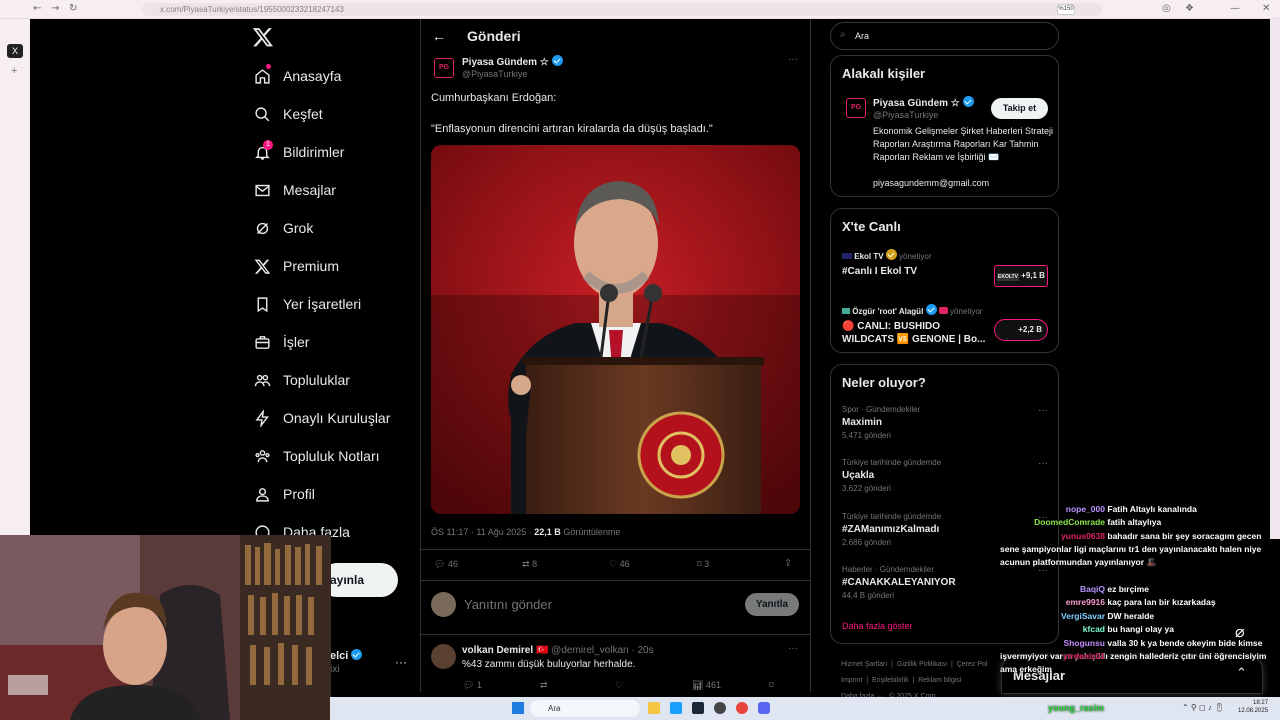 Image resolution: width=1280 pixels, height=720 pixels. I want to click on search-icon: ⌕, so click(843, 34).